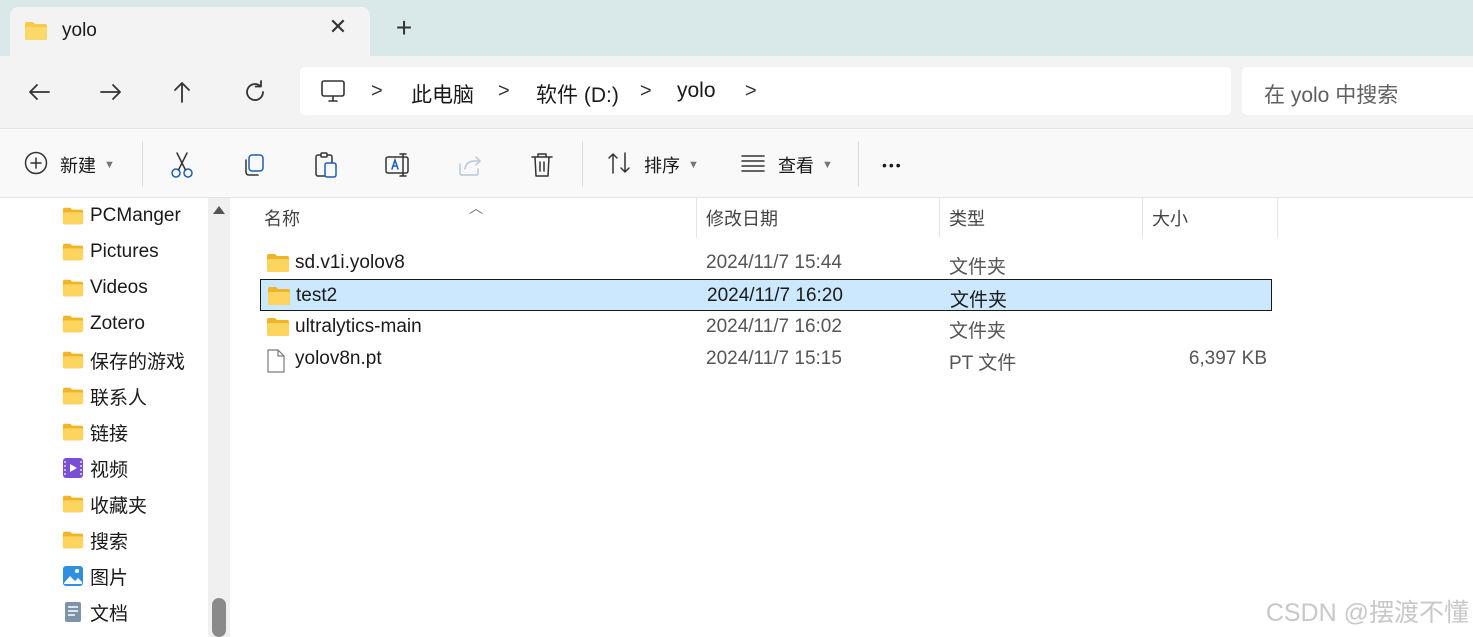 The image size is (1473, 637). What do you see at coordinates (1170, 218) in the screenshot?
I see `column-header-size: 大小` at bounding box center [1170, 218].